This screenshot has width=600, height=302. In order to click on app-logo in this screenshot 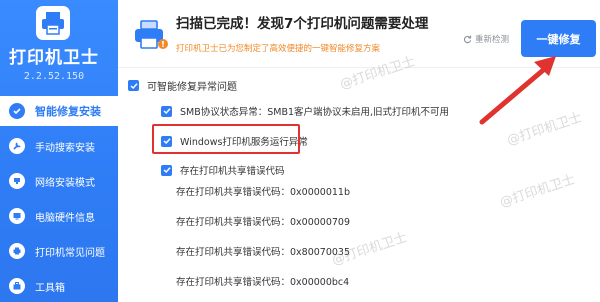, I will do `click(53, 23)`.